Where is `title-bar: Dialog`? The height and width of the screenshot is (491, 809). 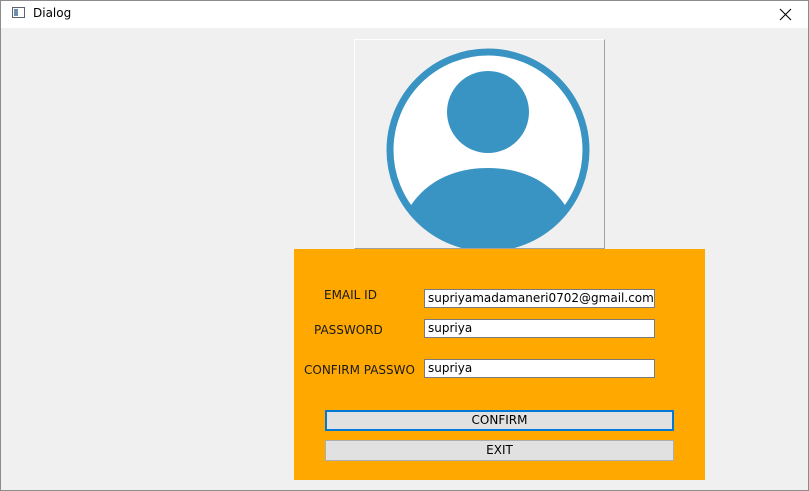 title-bar: Dialog is located at coordinates (404, 14).